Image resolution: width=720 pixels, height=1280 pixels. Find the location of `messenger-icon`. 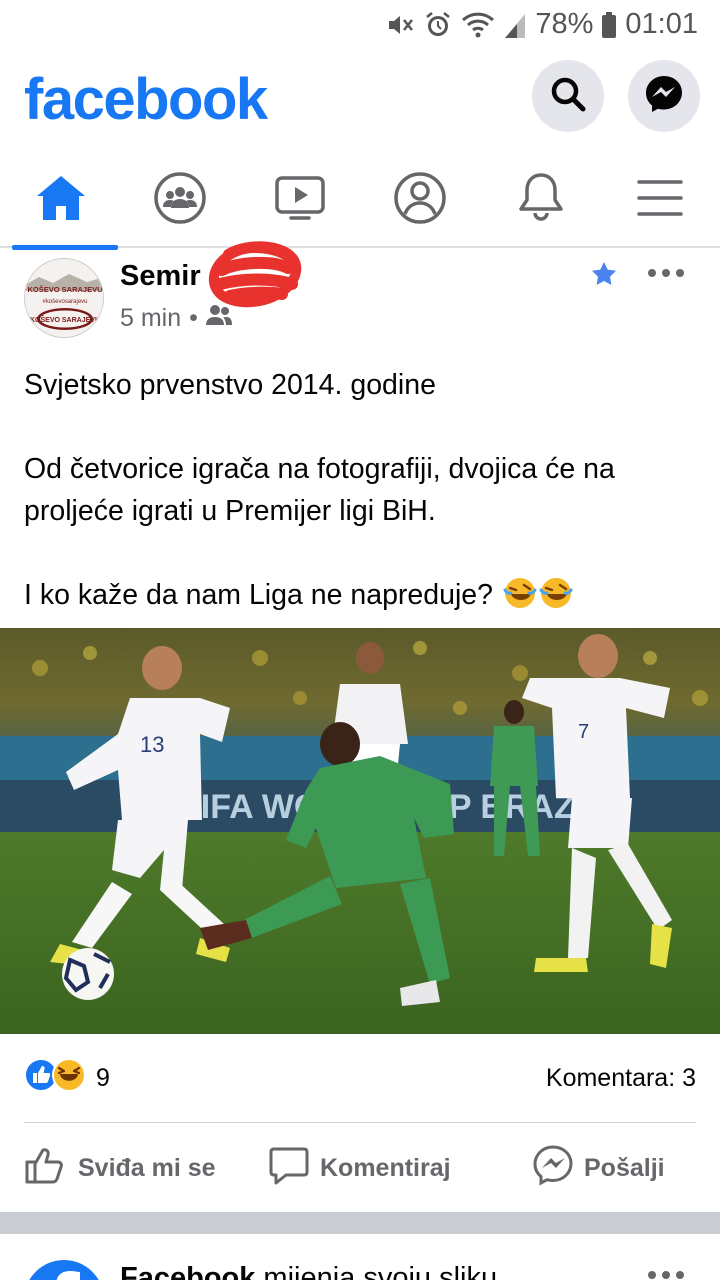

messenger-icon is located at coordinates (664, 96).